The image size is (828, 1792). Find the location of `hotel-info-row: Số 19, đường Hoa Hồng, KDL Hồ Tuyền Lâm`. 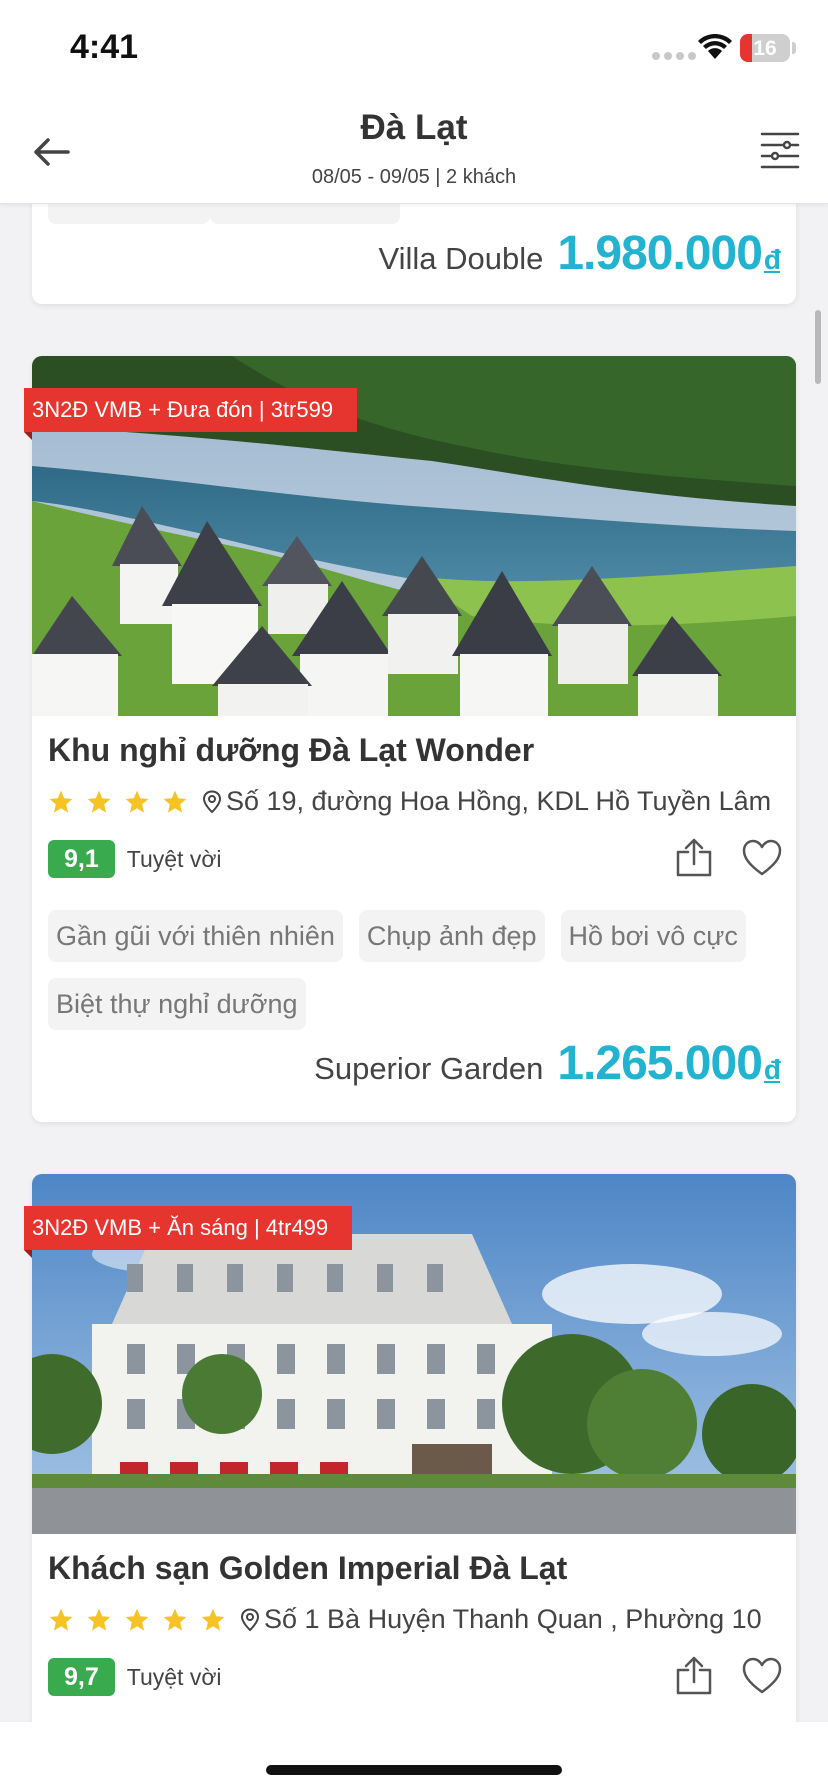

hotel-info-row: Số 19, đường Hoa Hồng, KDL Hồ Tuyền Lâm is located at coordinates (409, 801).